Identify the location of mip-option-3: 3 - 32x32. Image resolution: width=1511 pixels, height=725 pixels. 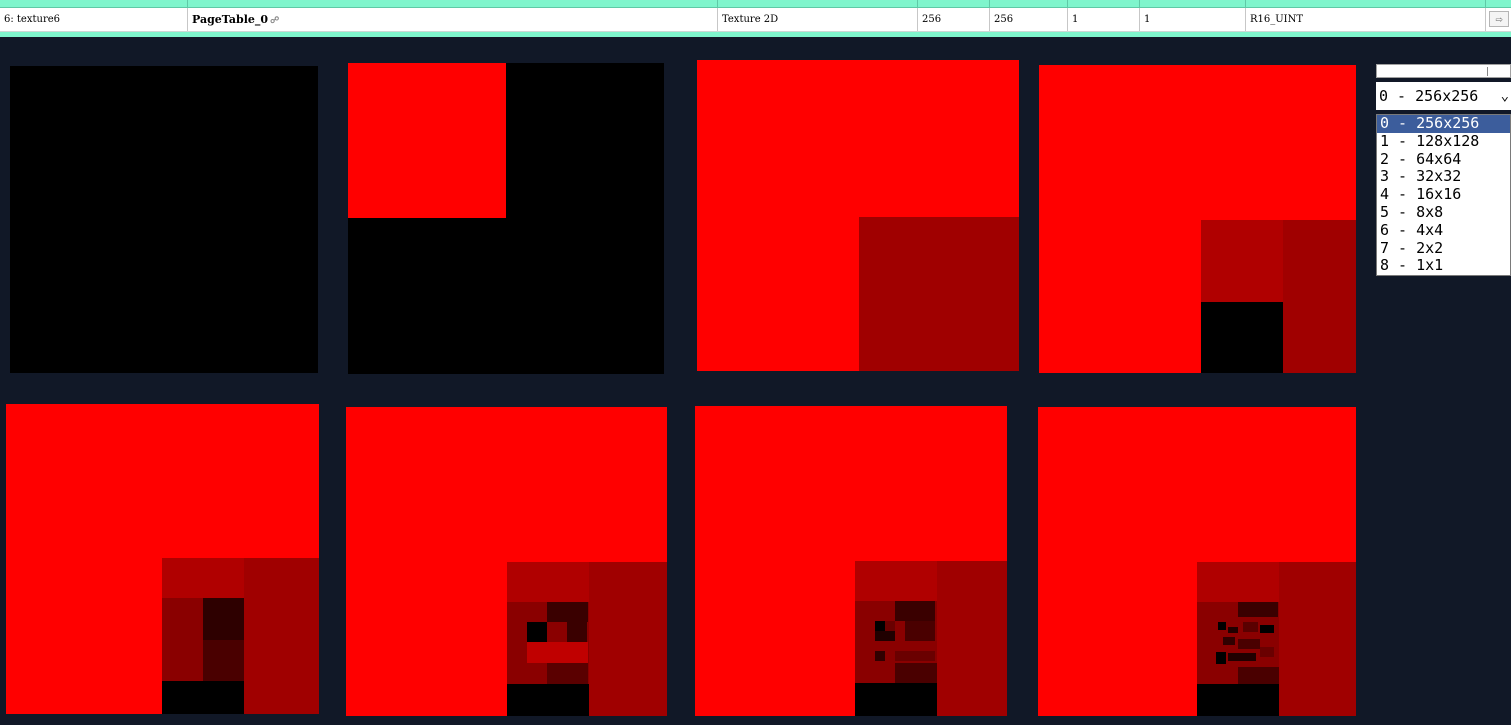
(1443, 177).